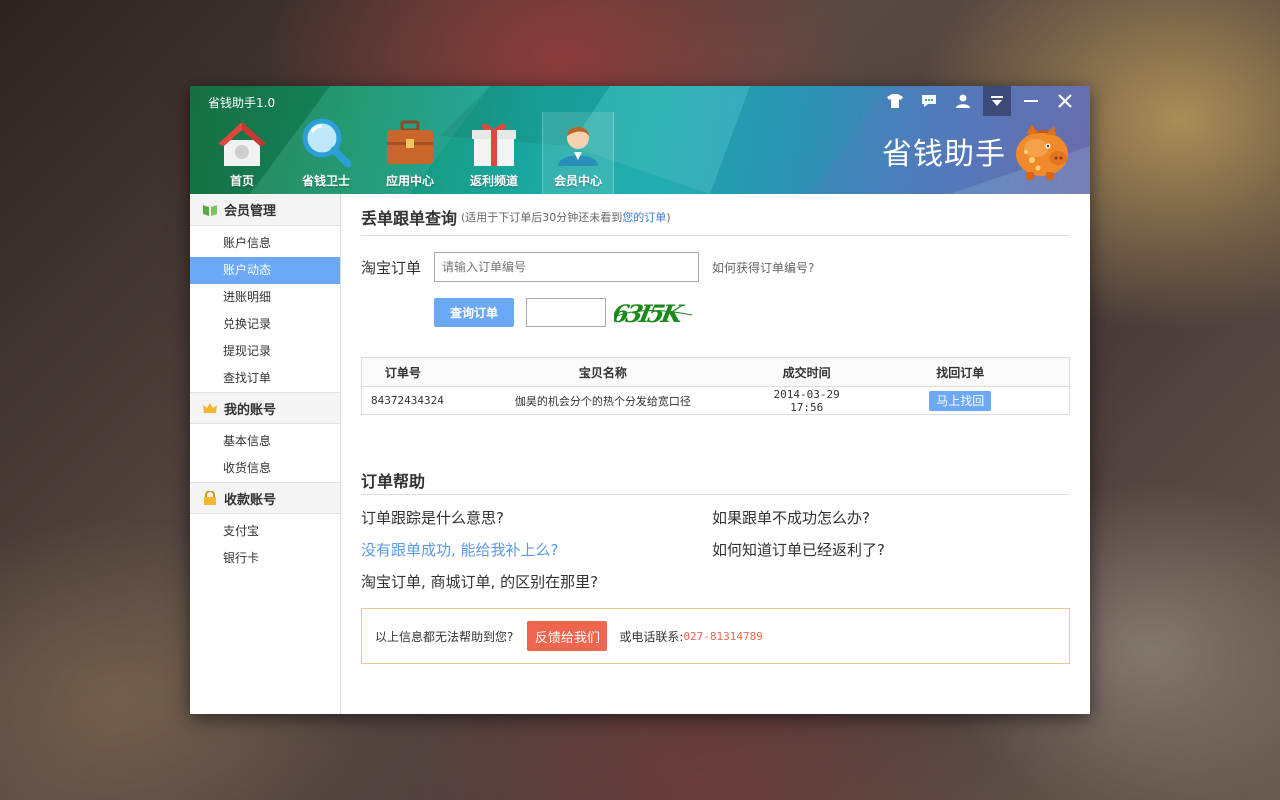 This screenshot has height=800, width=1280. What do you see at coordinates (654, 312) in the screenshot?
I see `captcha-image: 63I5K` at bounding box center [654, 312].